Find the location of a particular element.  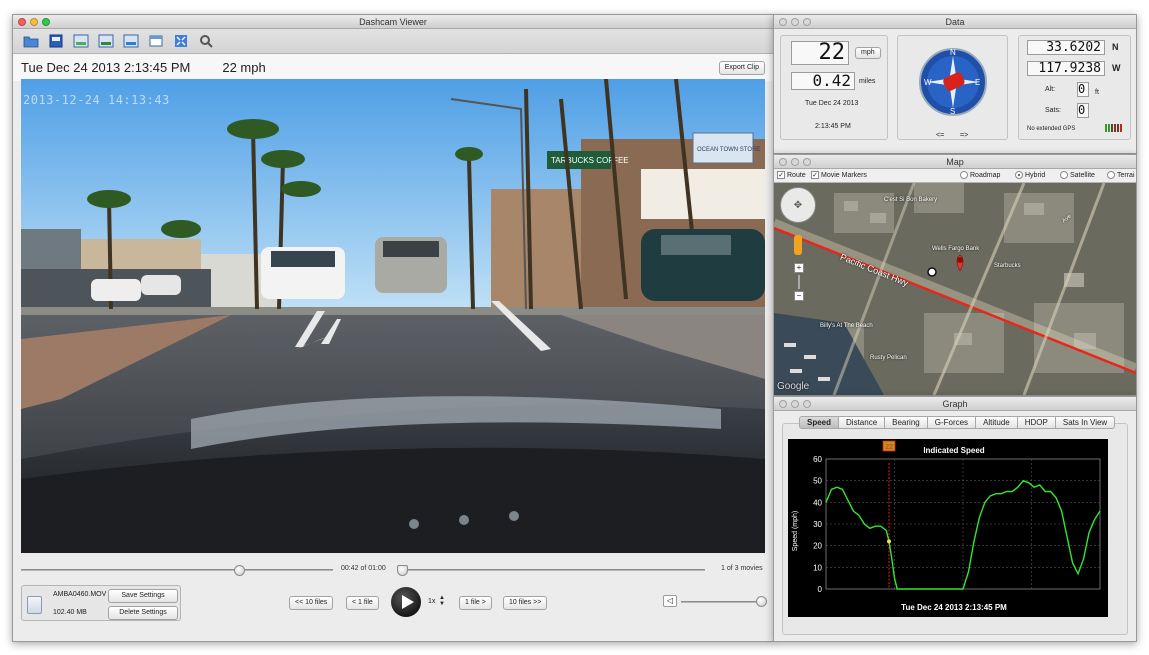

movie-icon is located at coordinates (56, 41).